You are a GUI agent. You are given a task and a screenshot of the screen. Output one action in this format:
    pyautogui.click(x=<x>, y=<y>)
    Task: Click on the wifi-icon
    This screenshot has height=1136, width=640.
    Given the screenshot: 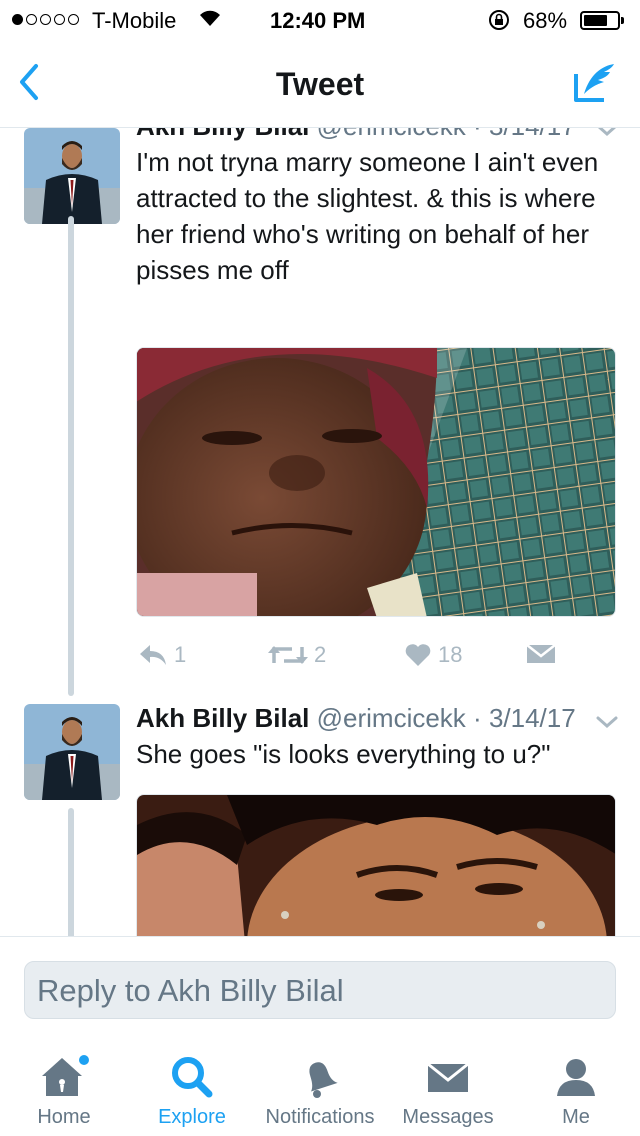 What is the action you would take?
    pyautogui.click(x=210, y=21)
    